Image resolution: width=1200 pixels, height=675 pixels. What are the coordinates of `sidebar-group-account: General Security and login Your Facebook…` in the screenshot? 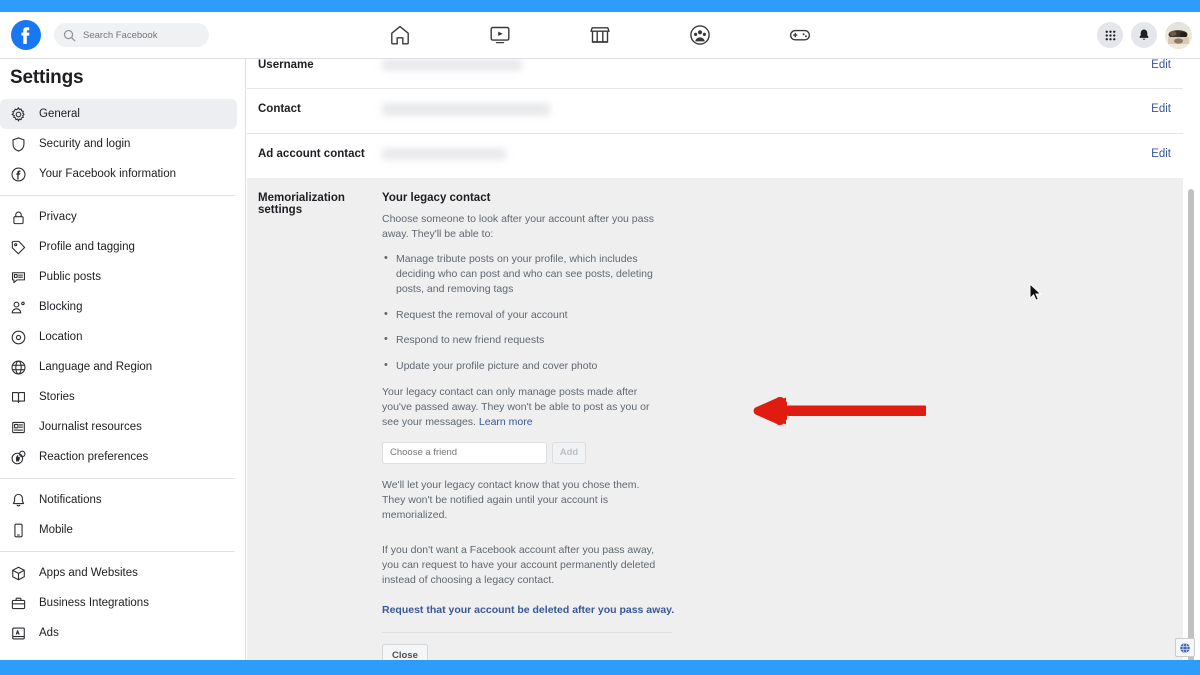 It's located at (122, 144).